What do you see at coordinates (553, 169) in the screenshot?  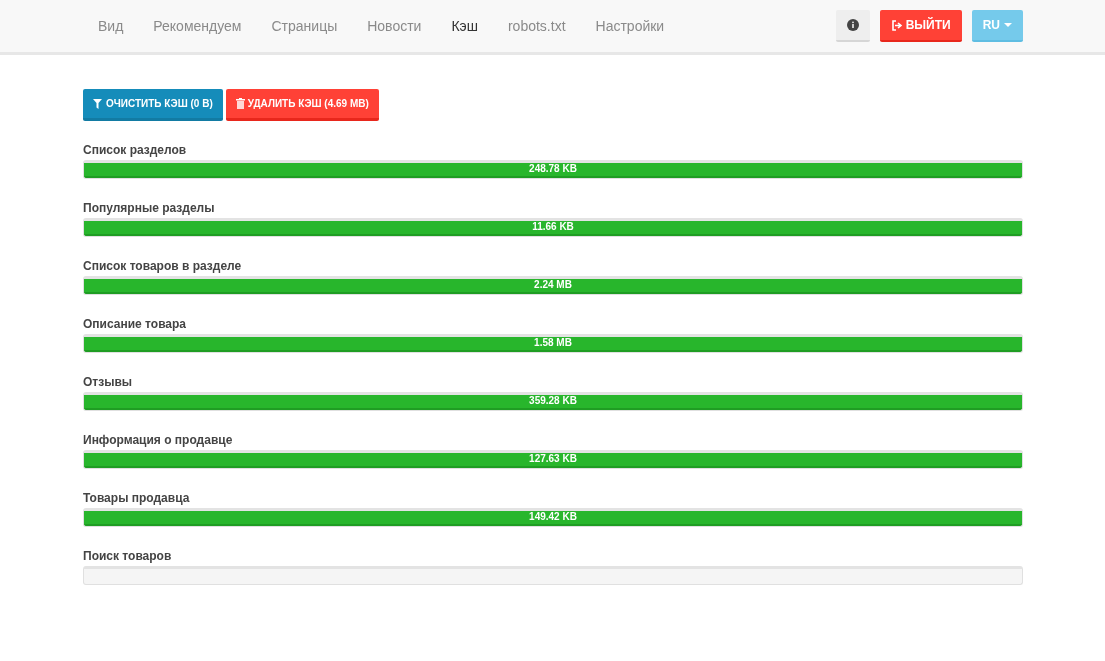 I see `progress-reading: 248.78 KB` at bounding box center [553, 169].